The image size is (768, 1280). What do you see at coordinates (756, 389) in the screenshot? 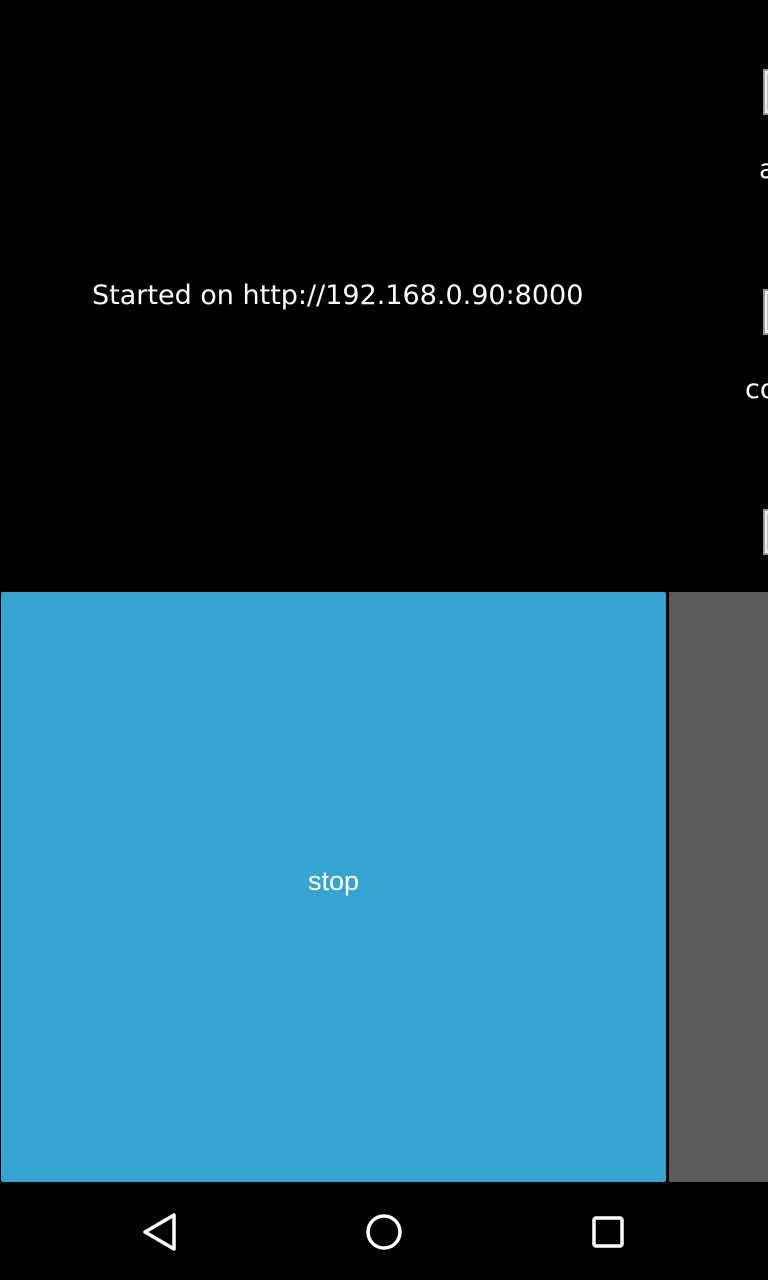
I see `side-file-label: co` at bounding box center [756, 389].